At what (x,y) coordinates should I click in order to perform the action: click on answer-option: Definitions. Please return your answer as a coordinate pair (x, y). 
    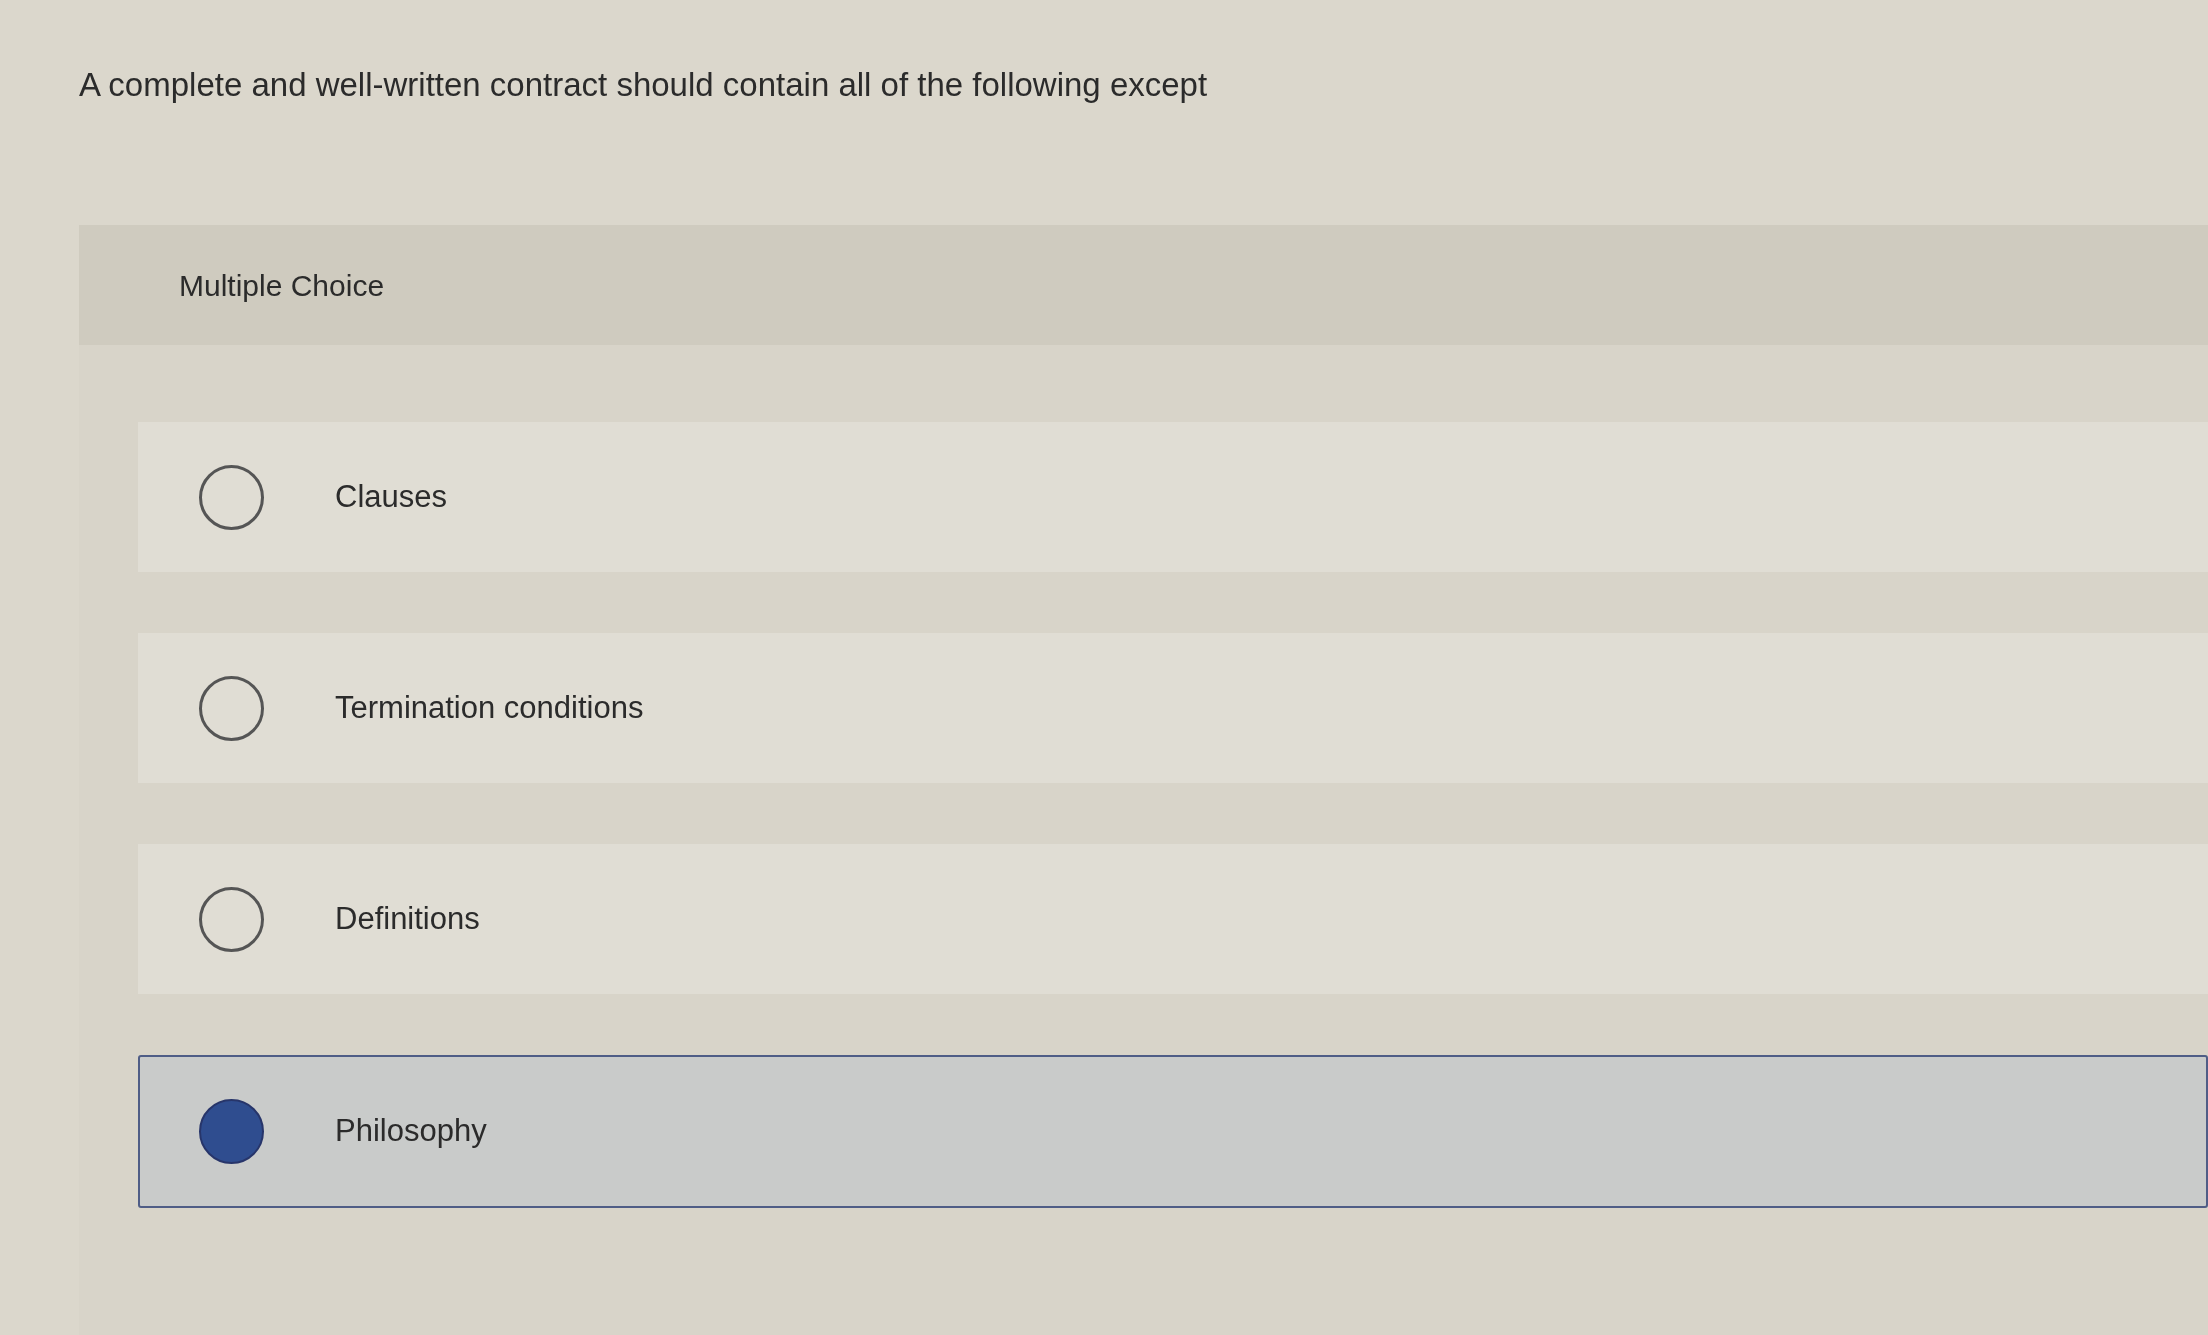
    Looking at the image, I should click on (1173, 919).